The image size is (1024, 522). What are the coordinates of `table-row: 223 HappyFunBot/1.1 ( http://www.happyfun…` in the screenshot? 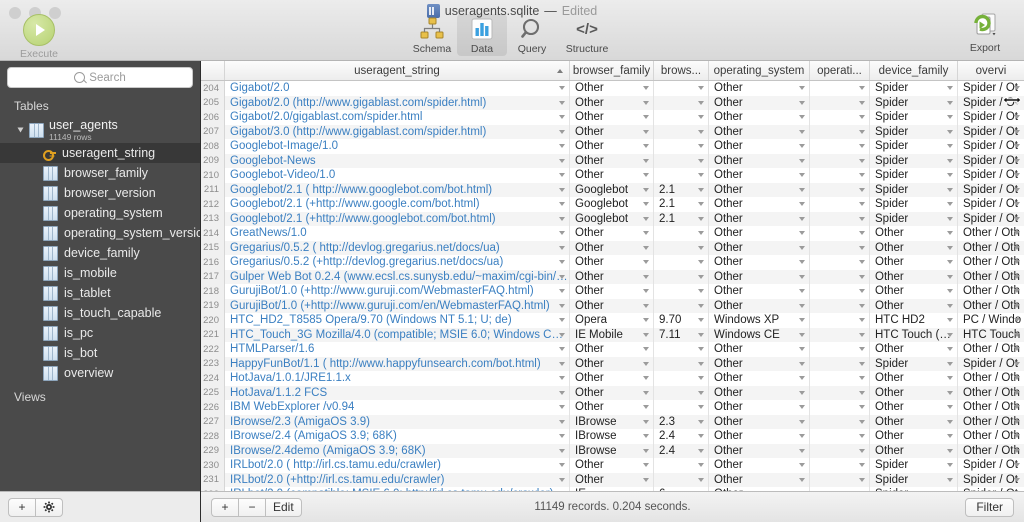 It's located at (612, 363).